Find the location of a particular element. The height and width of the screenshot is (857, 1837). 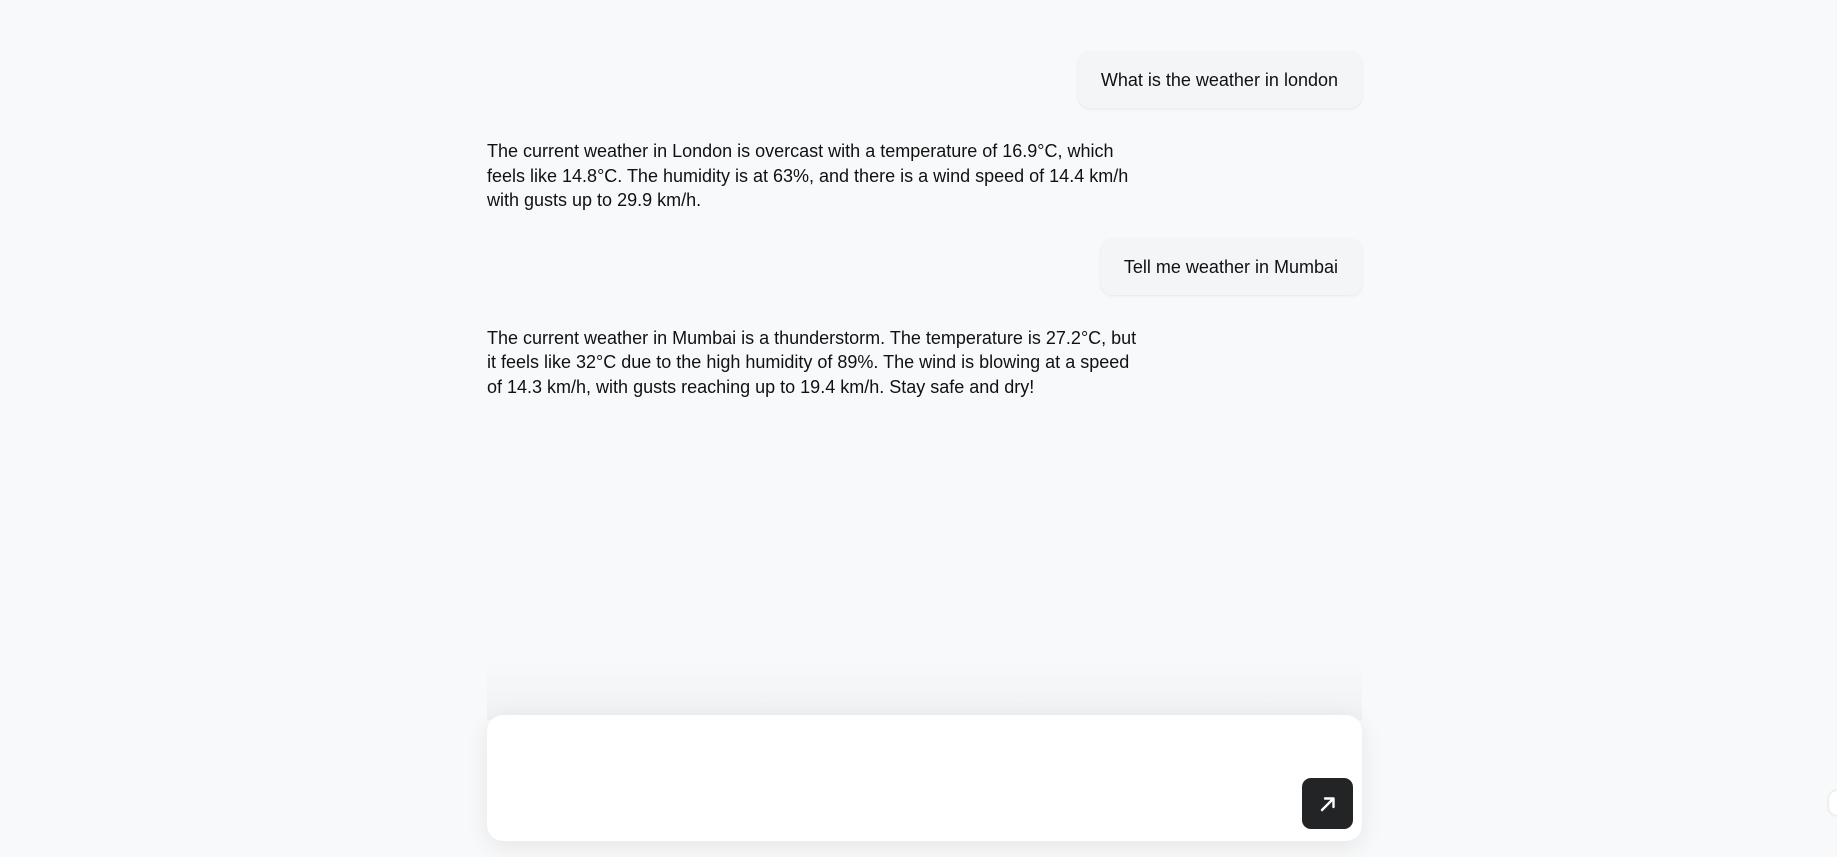

send-button is located at coordinates (1327, 803).